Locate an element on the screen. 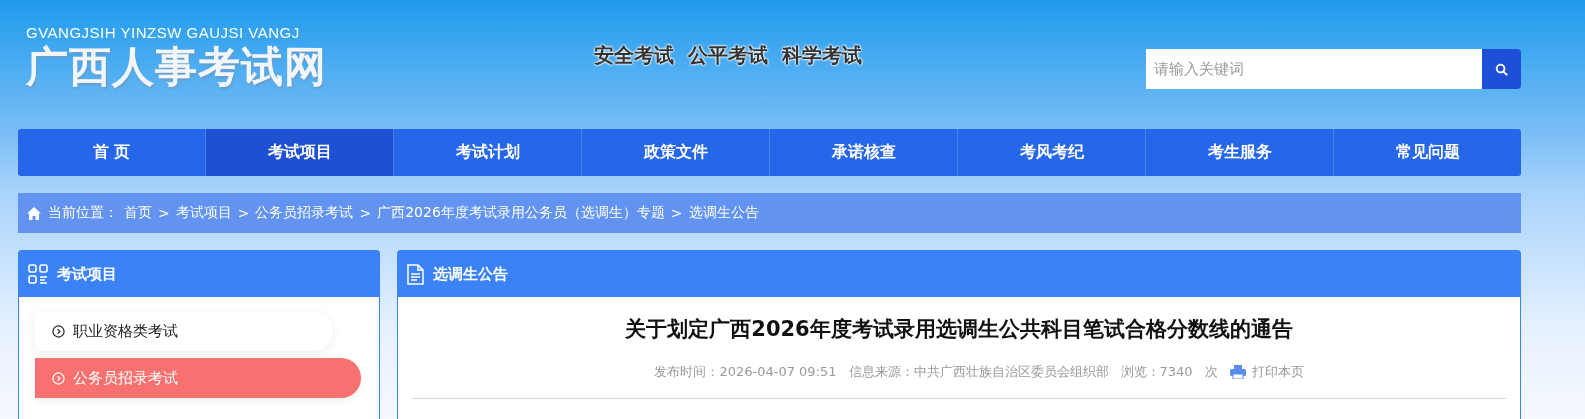 The width and height of the screenshot is (1585, 419). breadcrumb-link: 考试项目 is located at coordinates (203, 213).